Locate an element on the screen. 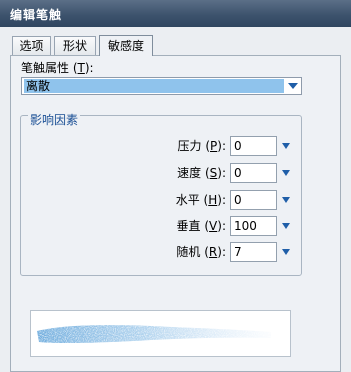 The image size is (351, 372). tab-sensitivity: 敏感度 is located at coordinates (126, 45).